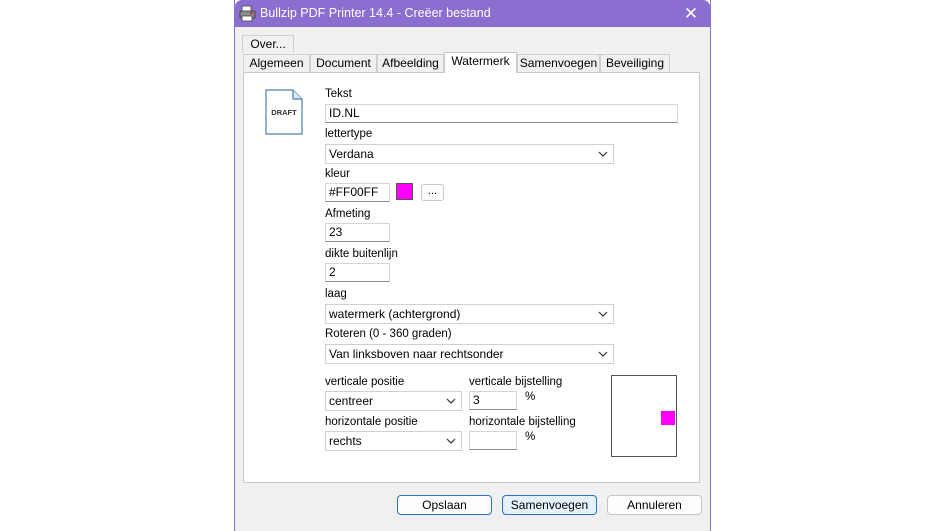  What do you see at coordinates (644, 416) in the screenshot?
I see `position-preview` at bounding box center [644, 416].